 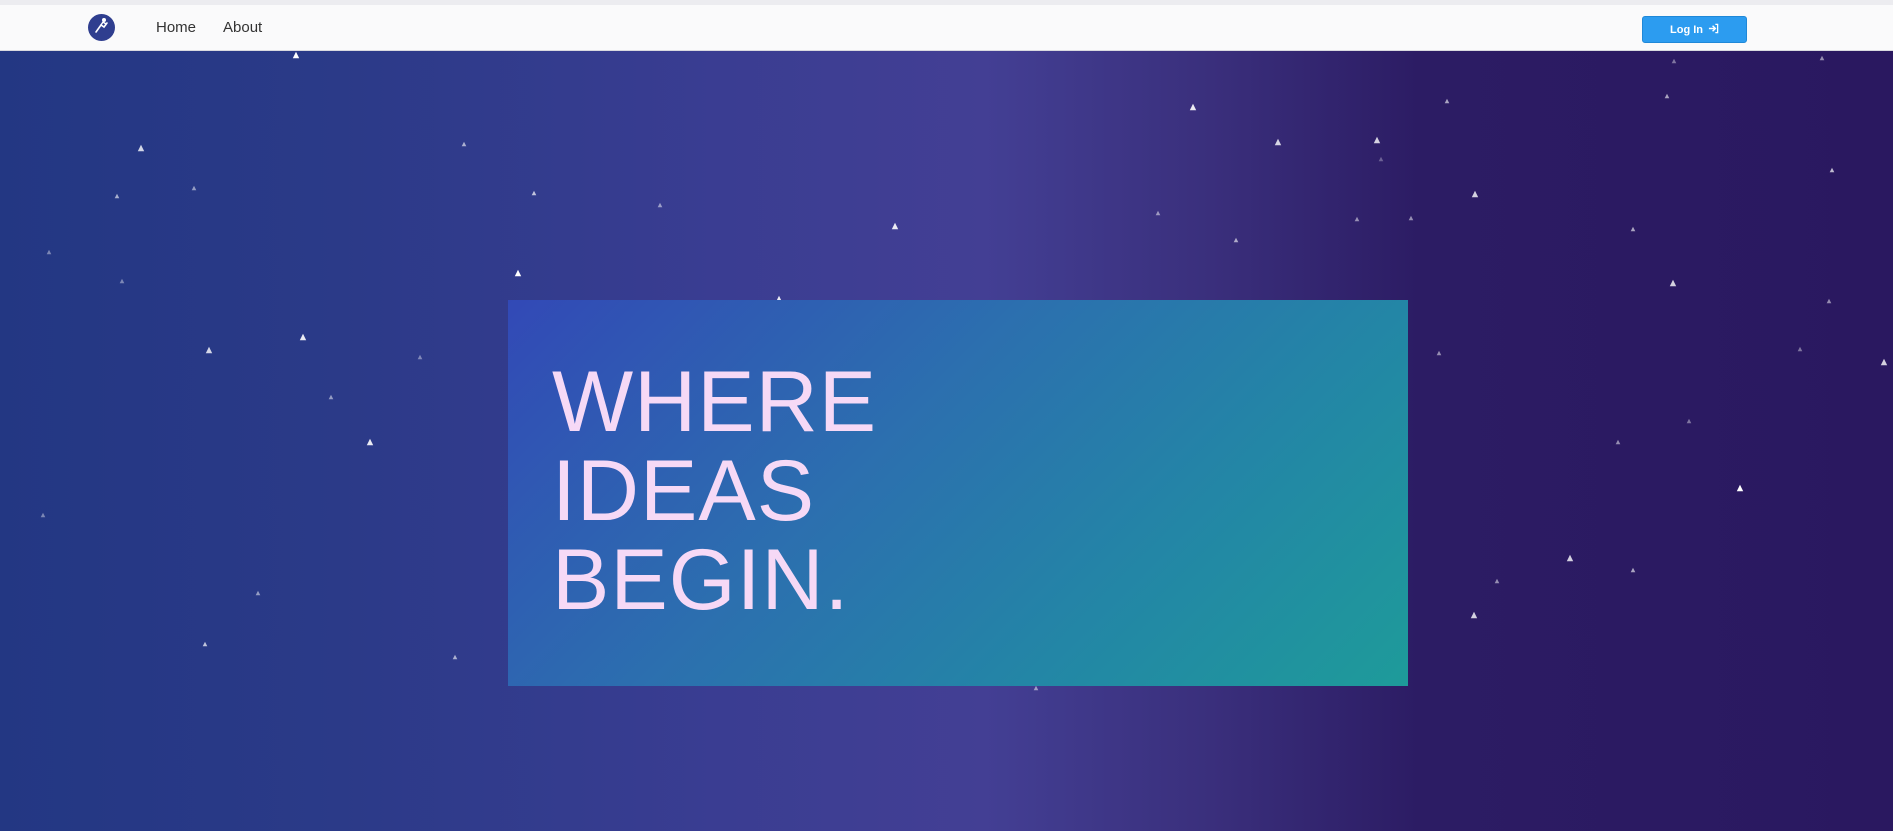 What do you see at coordinates (1686, 29) in the screenshot?
I see `login-button-label: Log In` at bounding box center [1686, 29].